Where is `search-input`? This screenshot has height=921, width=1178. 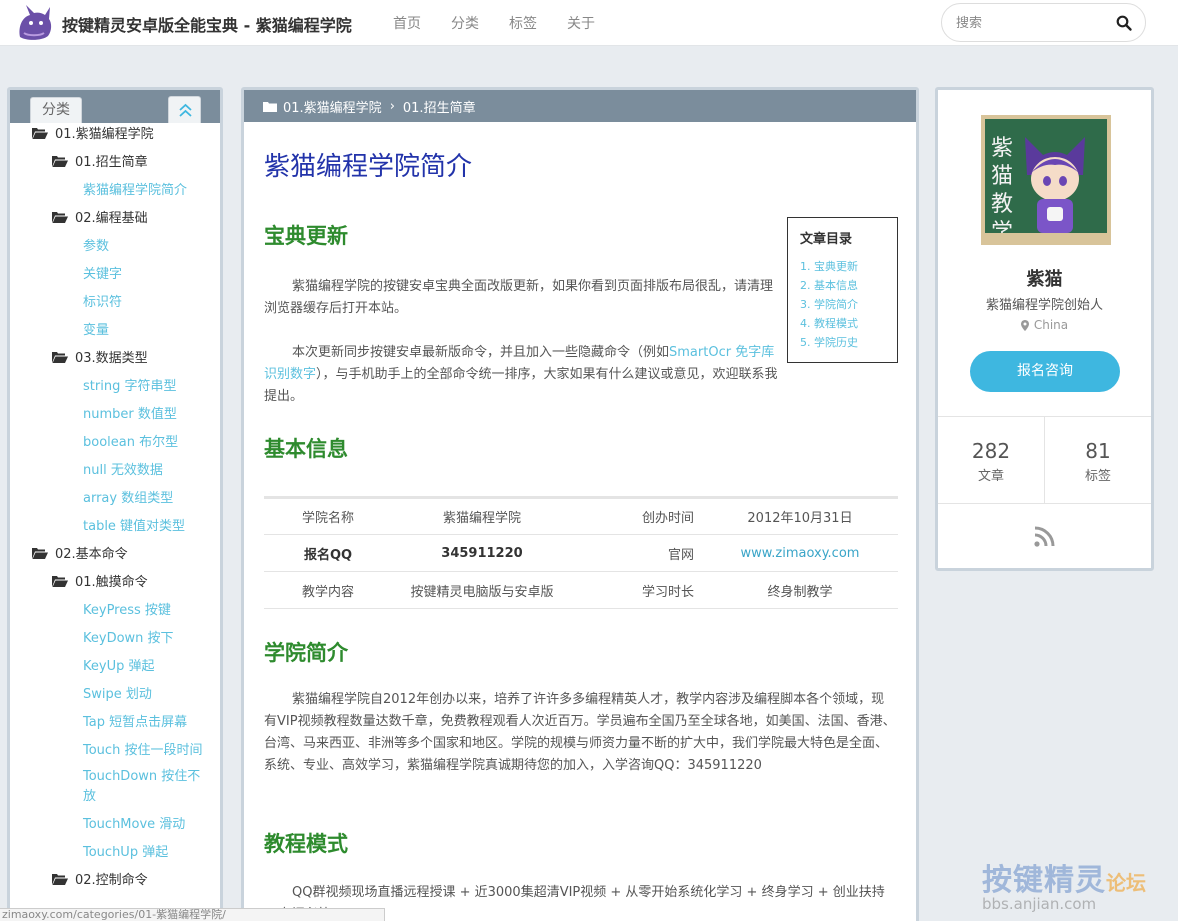 search-input is located at coordinates (1031, 23).